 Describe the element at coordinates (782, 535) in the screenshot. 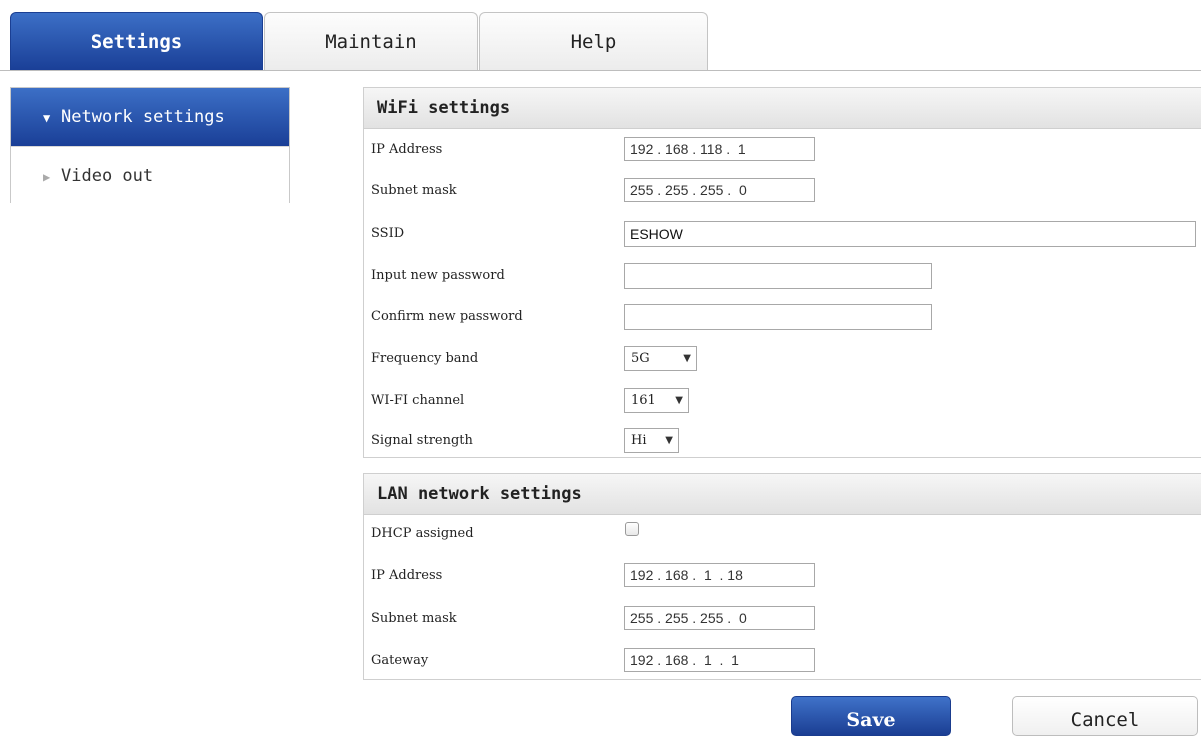

I see `dhcp-row: DHCP assigned` at that location.